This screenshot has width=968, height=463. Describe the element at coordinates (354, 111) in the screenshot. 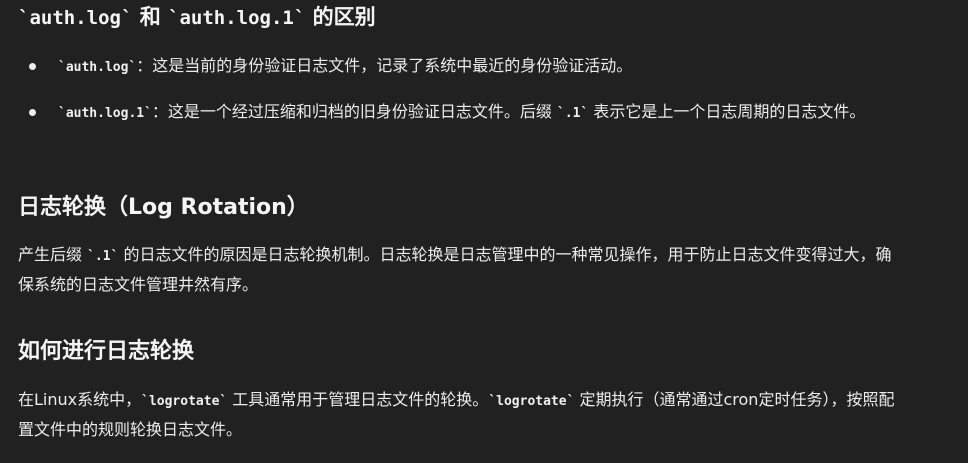

I see `list-item-text: ：这是一个经过压缩和归档的旧身份验证日志文件。后缀` at that location.